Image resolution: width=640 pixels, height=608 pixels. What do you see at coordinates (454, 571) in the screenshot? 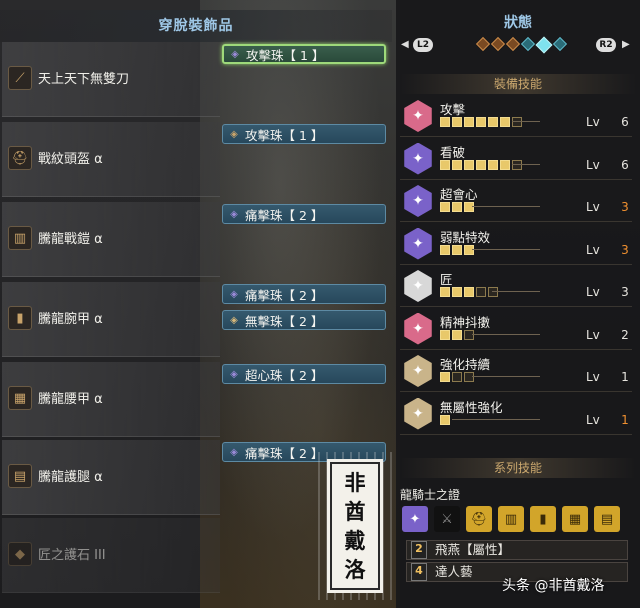
I see `bonus-label: 達人藝` at bounding box center [454, 571].